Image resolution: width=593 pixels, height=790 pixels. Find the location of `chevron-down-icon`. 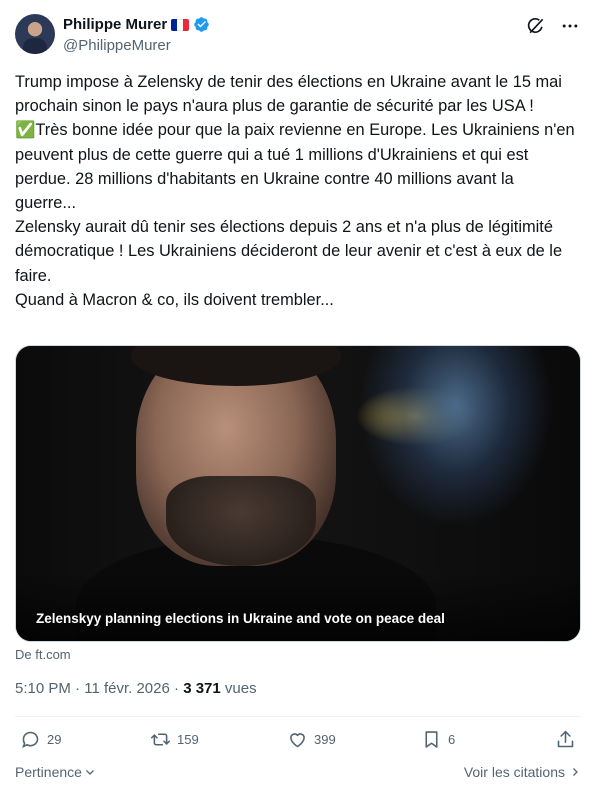

chevron-down-icon is located at coordinates (89, 772).